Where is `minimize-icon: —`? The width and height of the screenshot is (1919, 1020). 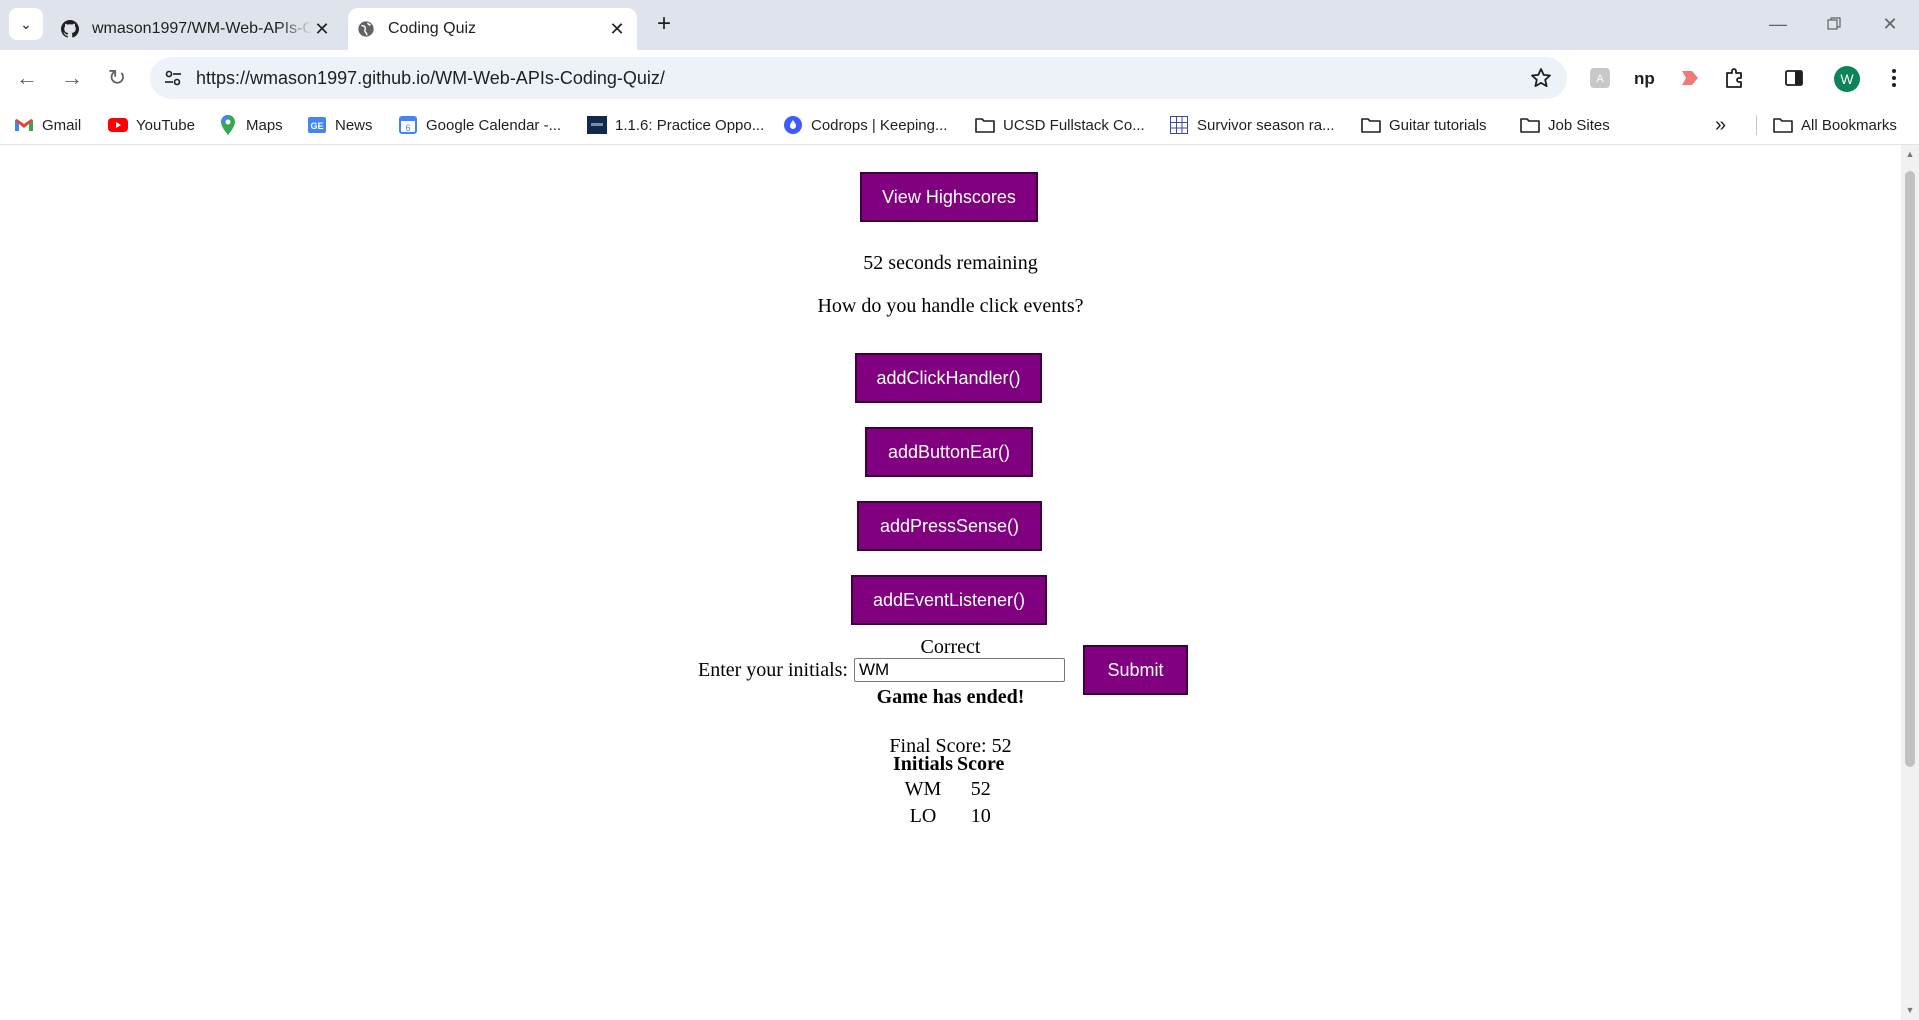
minimize-icon: — is located at coordinates (1778, 23).